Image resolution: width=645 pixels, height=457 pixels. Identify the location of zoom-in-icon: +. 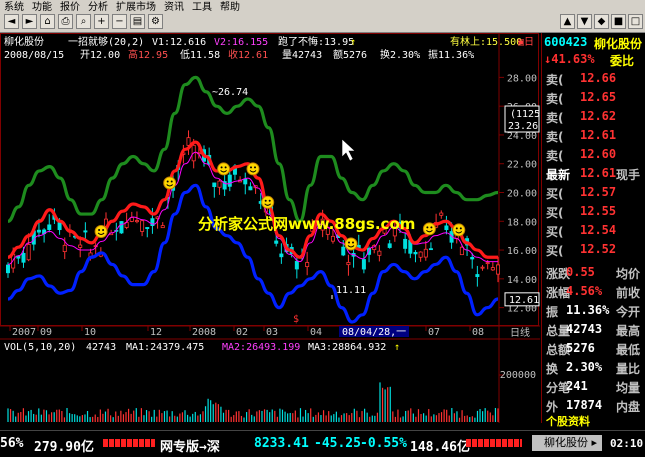
(101, 21).